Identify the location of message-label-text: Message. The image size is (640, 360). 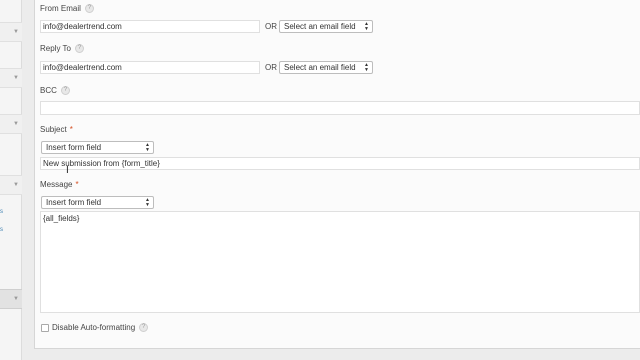
(56, 184).